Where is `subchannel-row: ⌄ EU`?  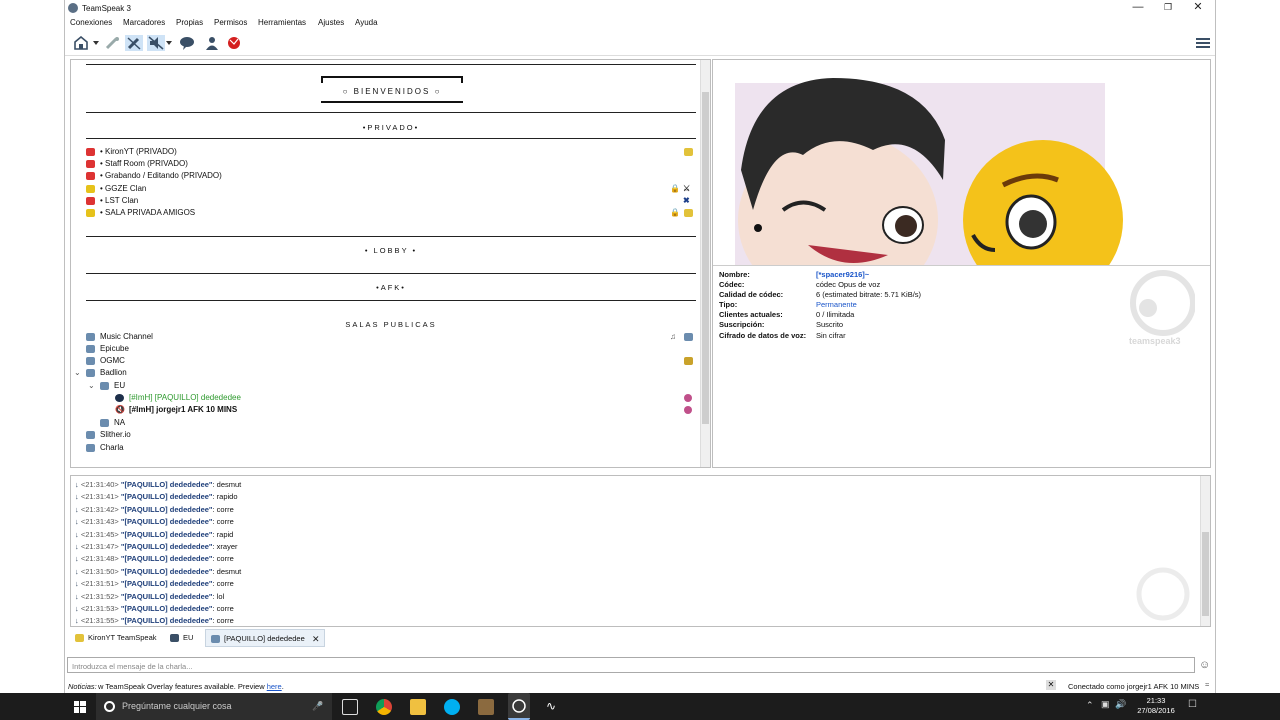 subchannel-row: ⌄ EU is located at coordinates (397, 386).